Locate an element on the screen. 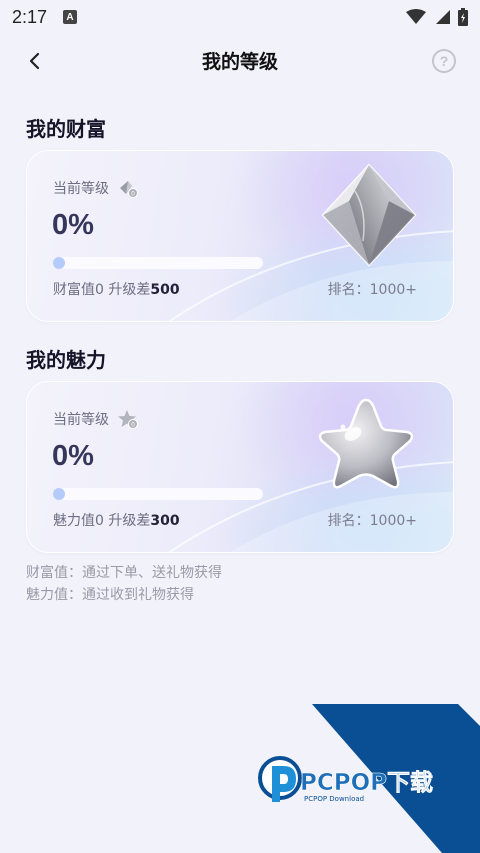 This screenshot has width=480, height=853. header: 我的等级 ? is located at coordinates (240, 60).